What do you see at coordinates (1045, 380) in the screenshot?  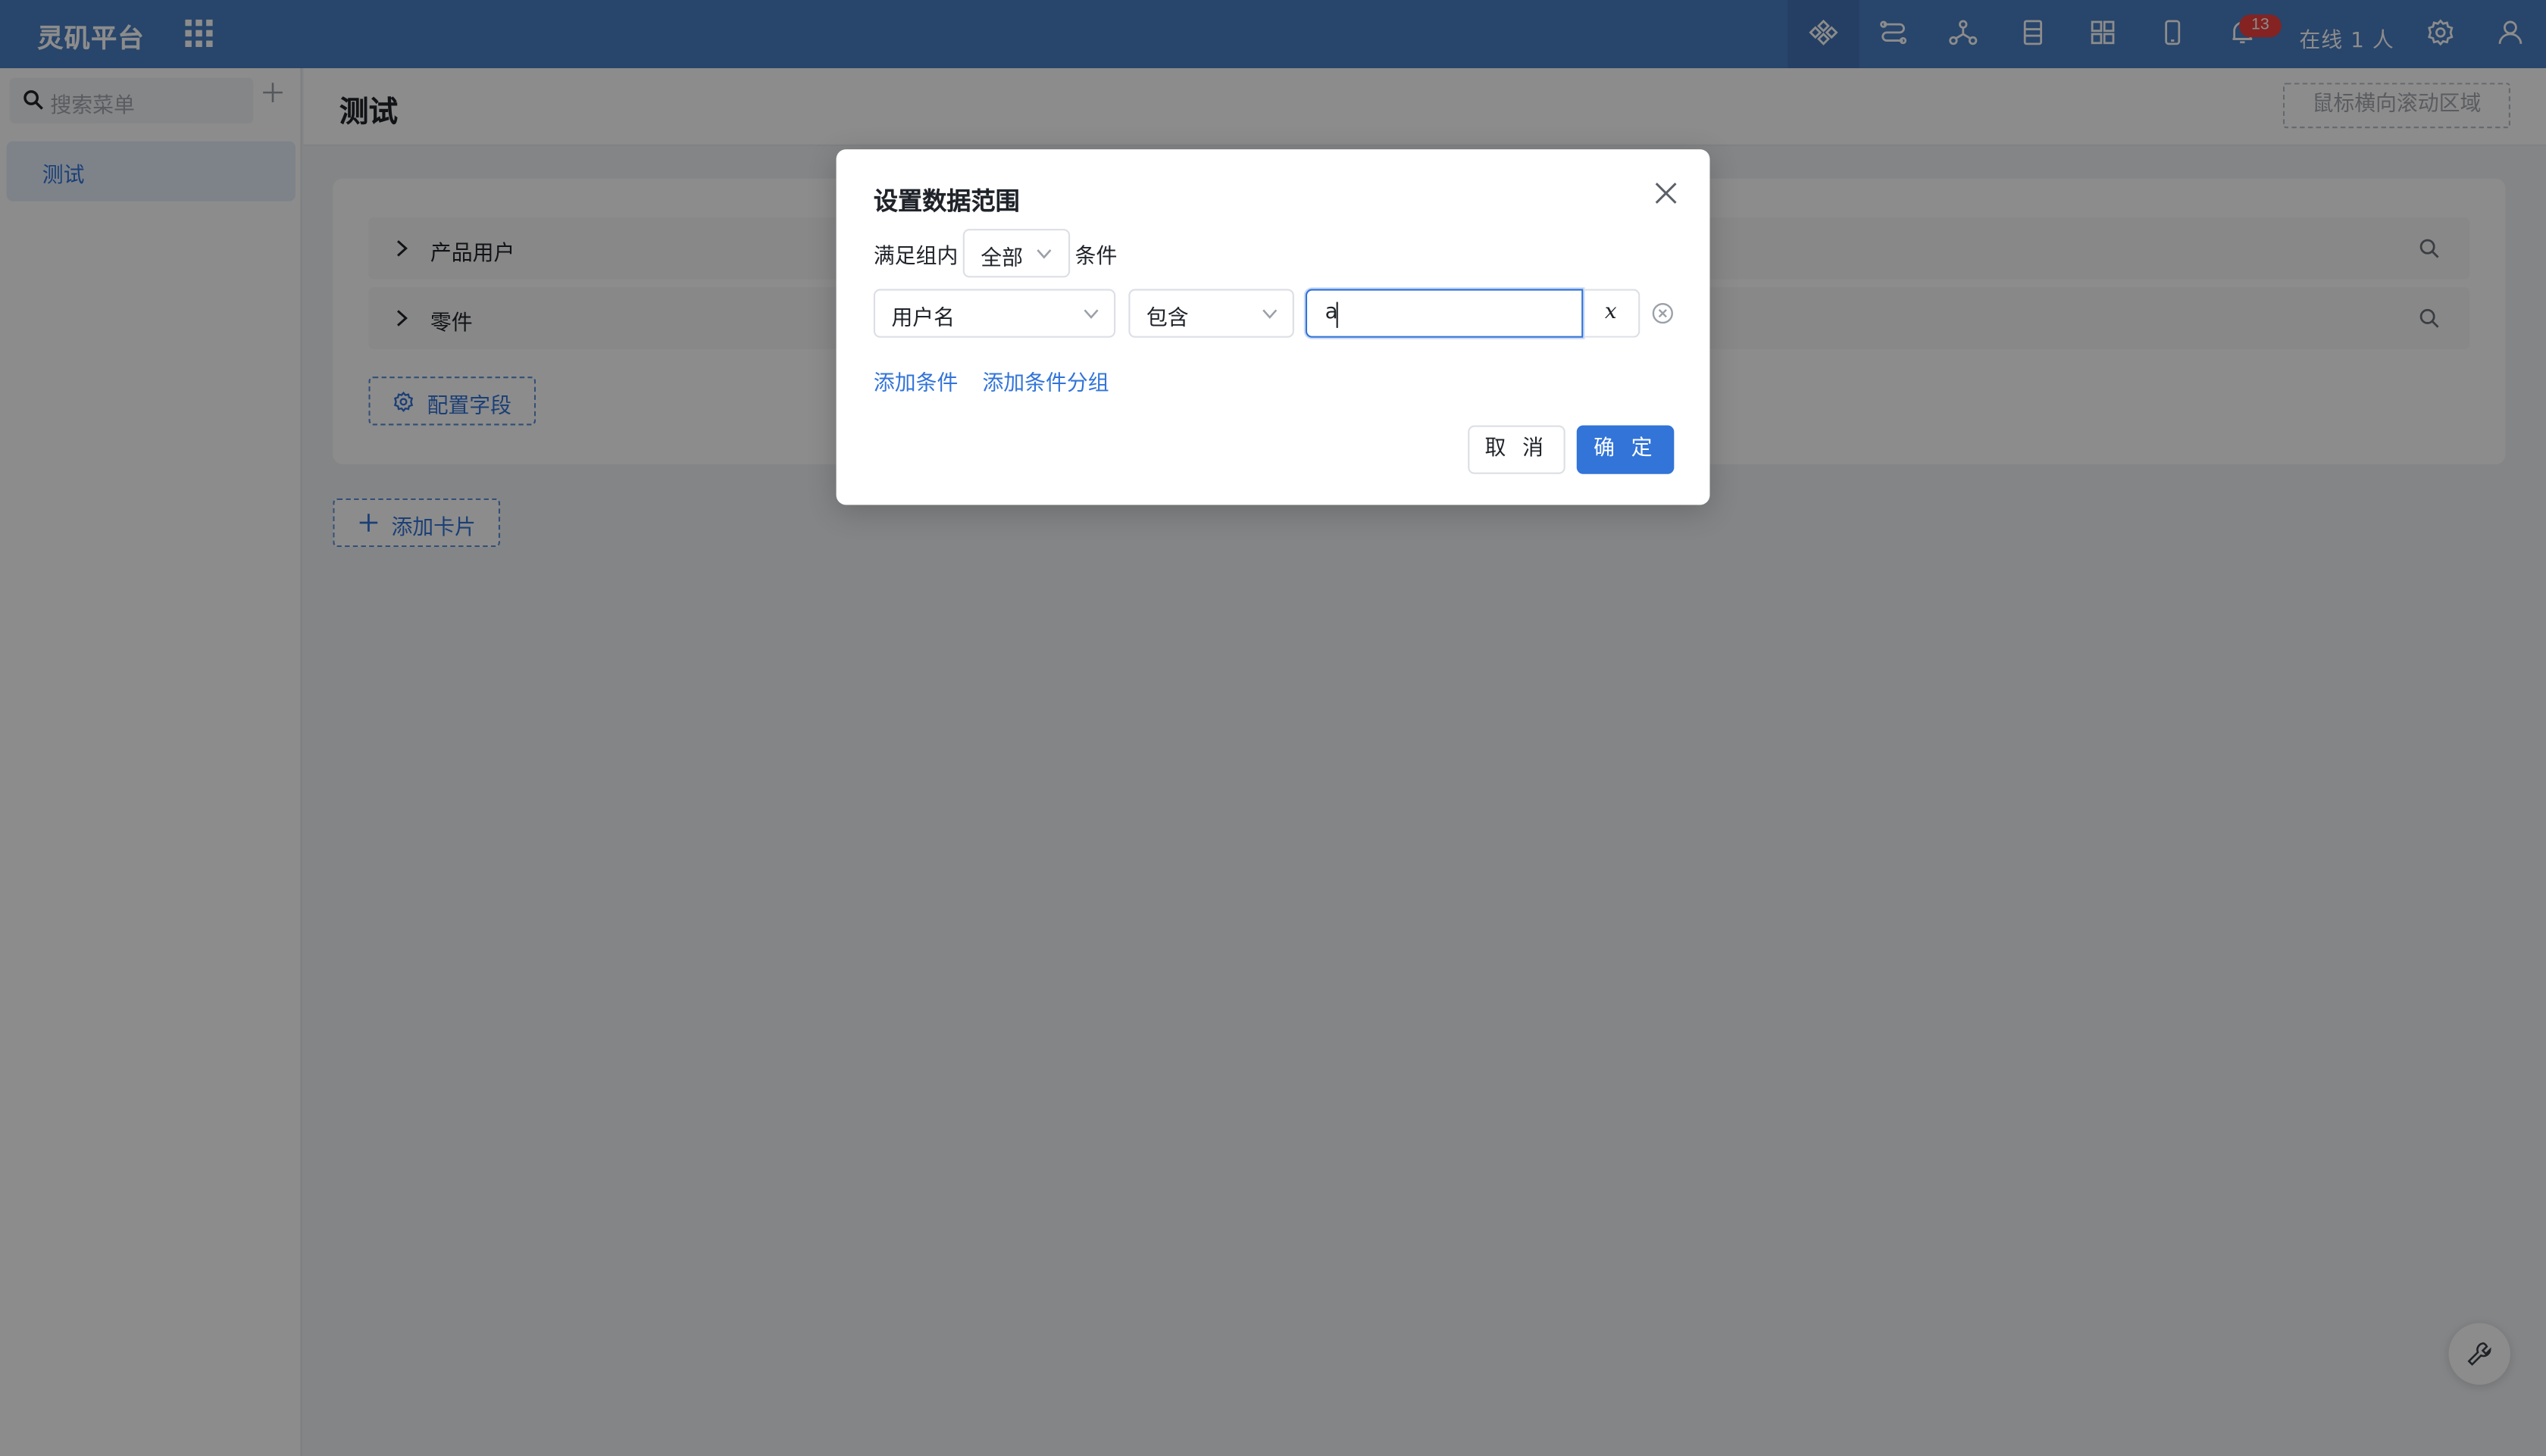 I see `add-condition-group-link: 添加条件分组` at bounding box center [1045, 380].